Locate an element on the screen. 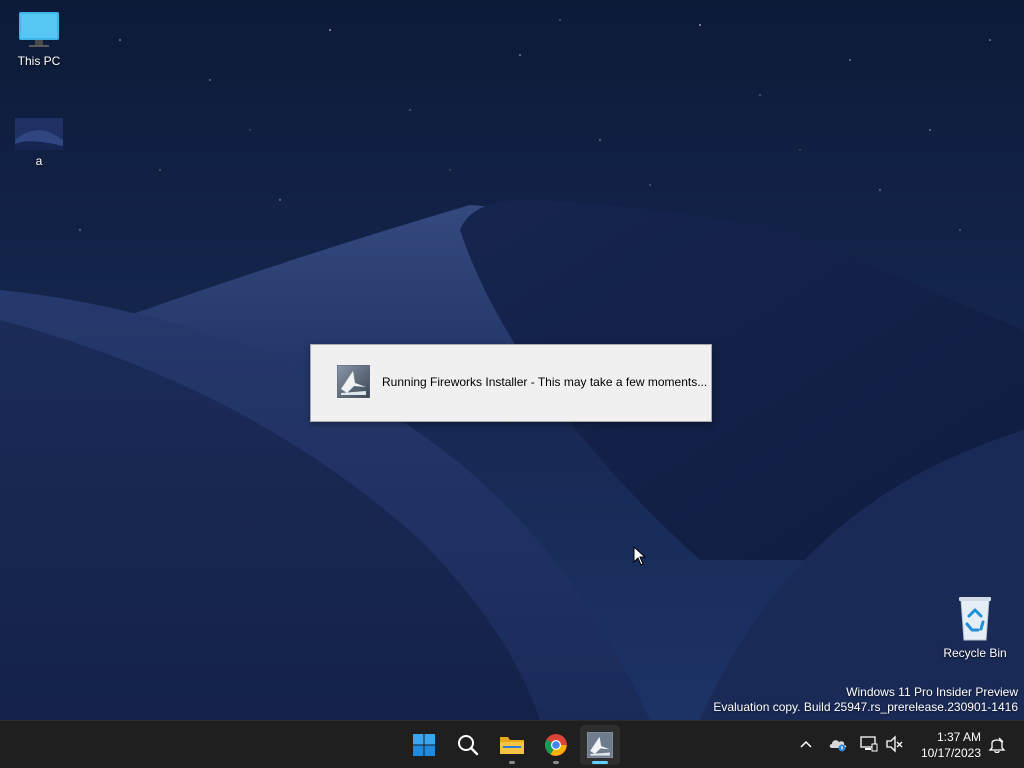 This screenshot has width=1024, height=768. volume-muted-icon is located at coordinates (894, 744).